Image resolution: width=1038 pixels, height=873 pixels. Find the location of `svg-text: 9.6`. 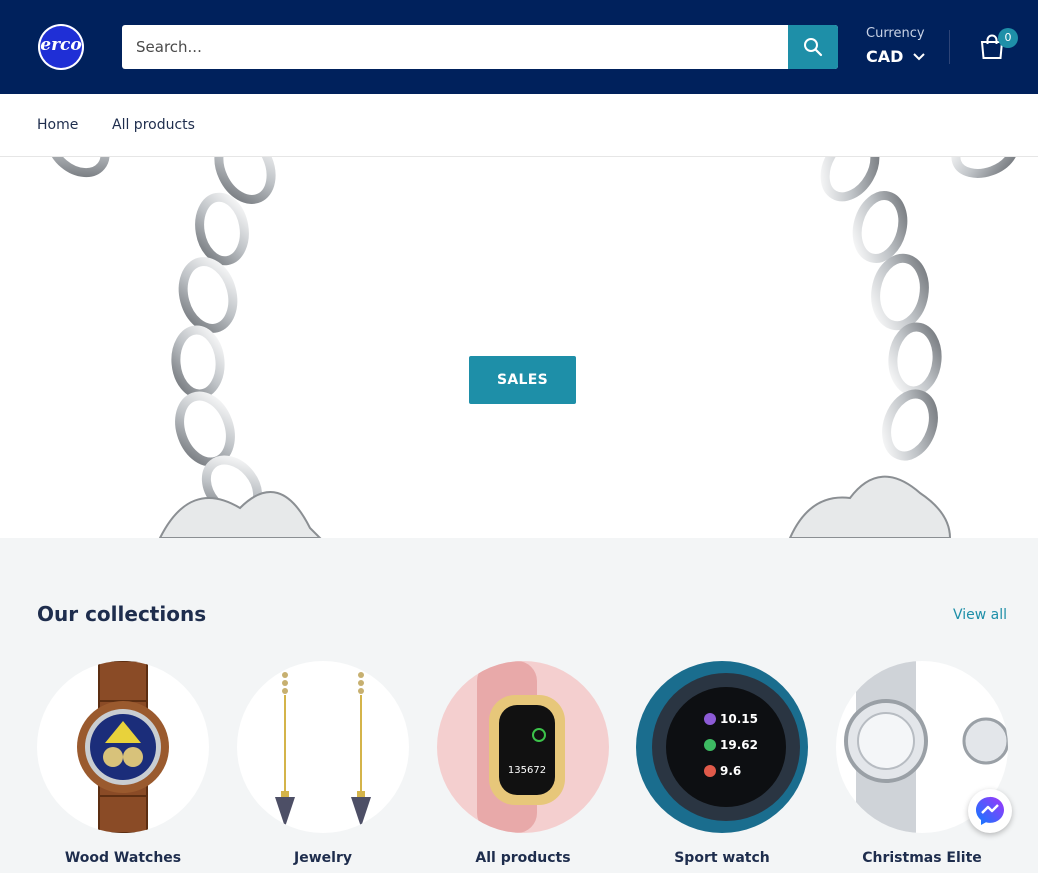

svg-text: 9.6 is located at coordinates (730, 771).